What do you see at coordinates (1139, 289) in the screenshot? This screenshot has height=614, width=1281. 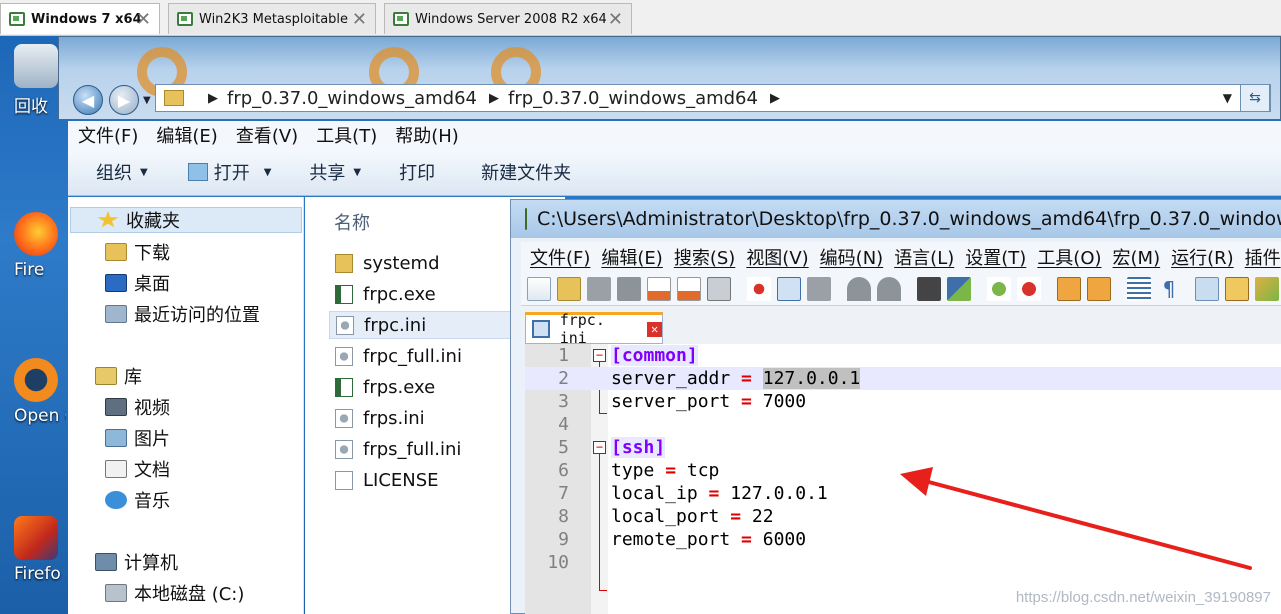 I see `word-wrap-icon` at bounding box center [1139, 289].